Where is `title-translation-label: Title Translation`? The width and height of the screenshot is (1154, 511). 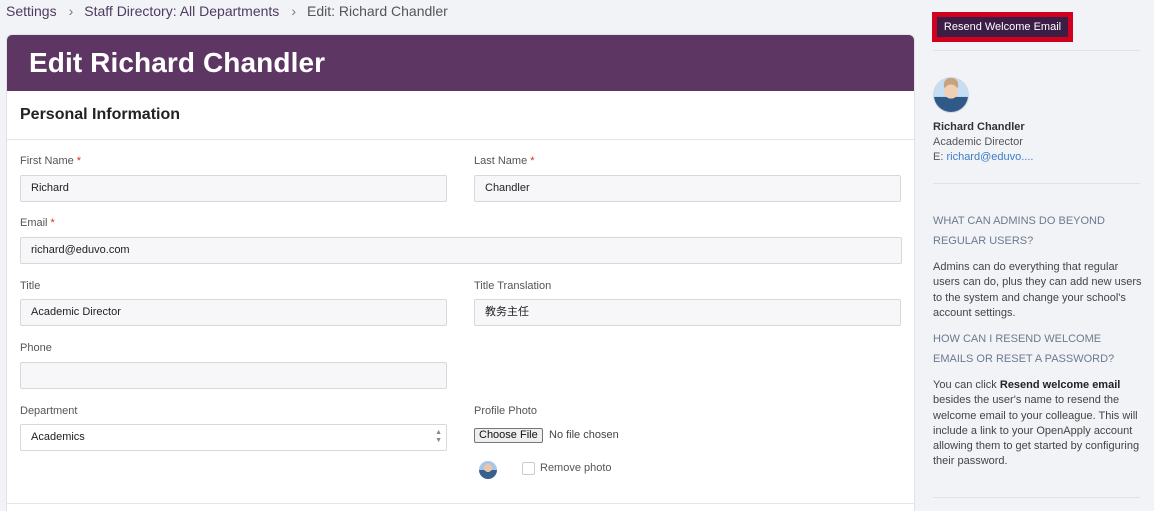 title-translation-label: Title Translation is located at coordinates (512, 286).